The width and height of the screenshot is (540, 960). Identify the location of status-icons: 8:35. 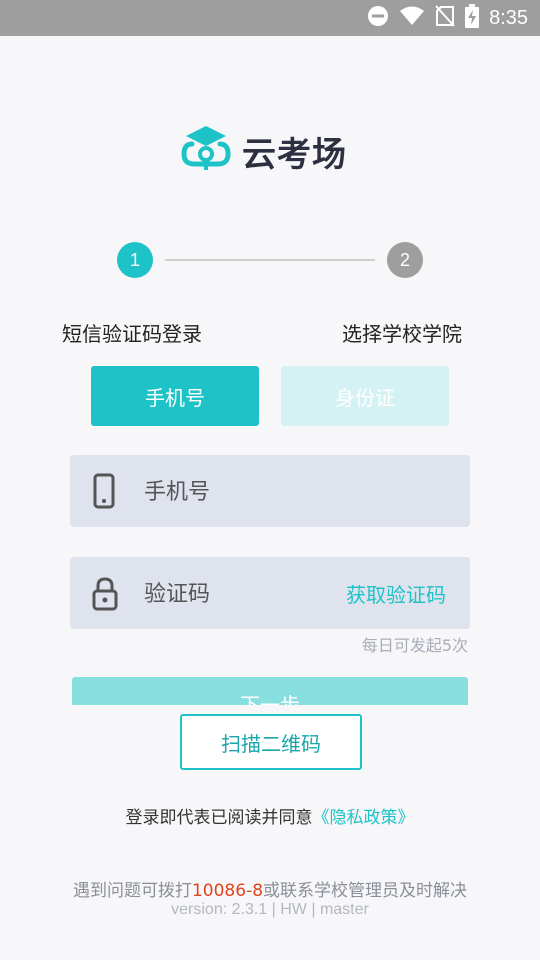
(447, 18).